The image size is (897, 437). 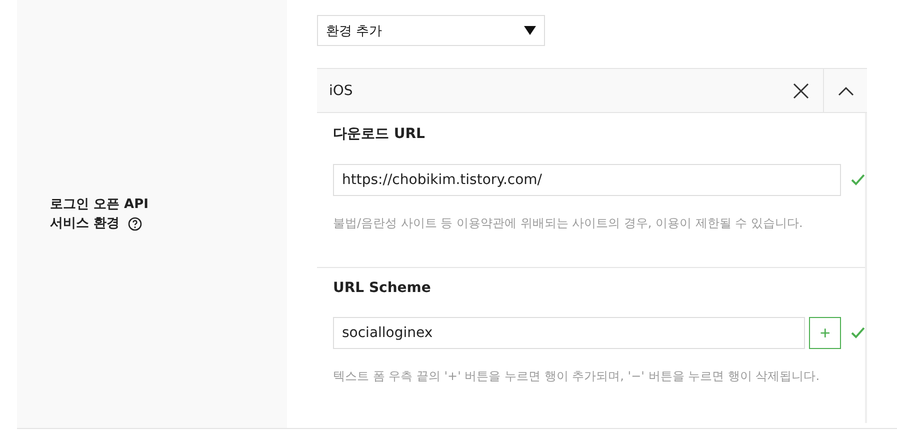 I want to click on setting-label-text: 서비스 환경, so click(x=85, y=224).